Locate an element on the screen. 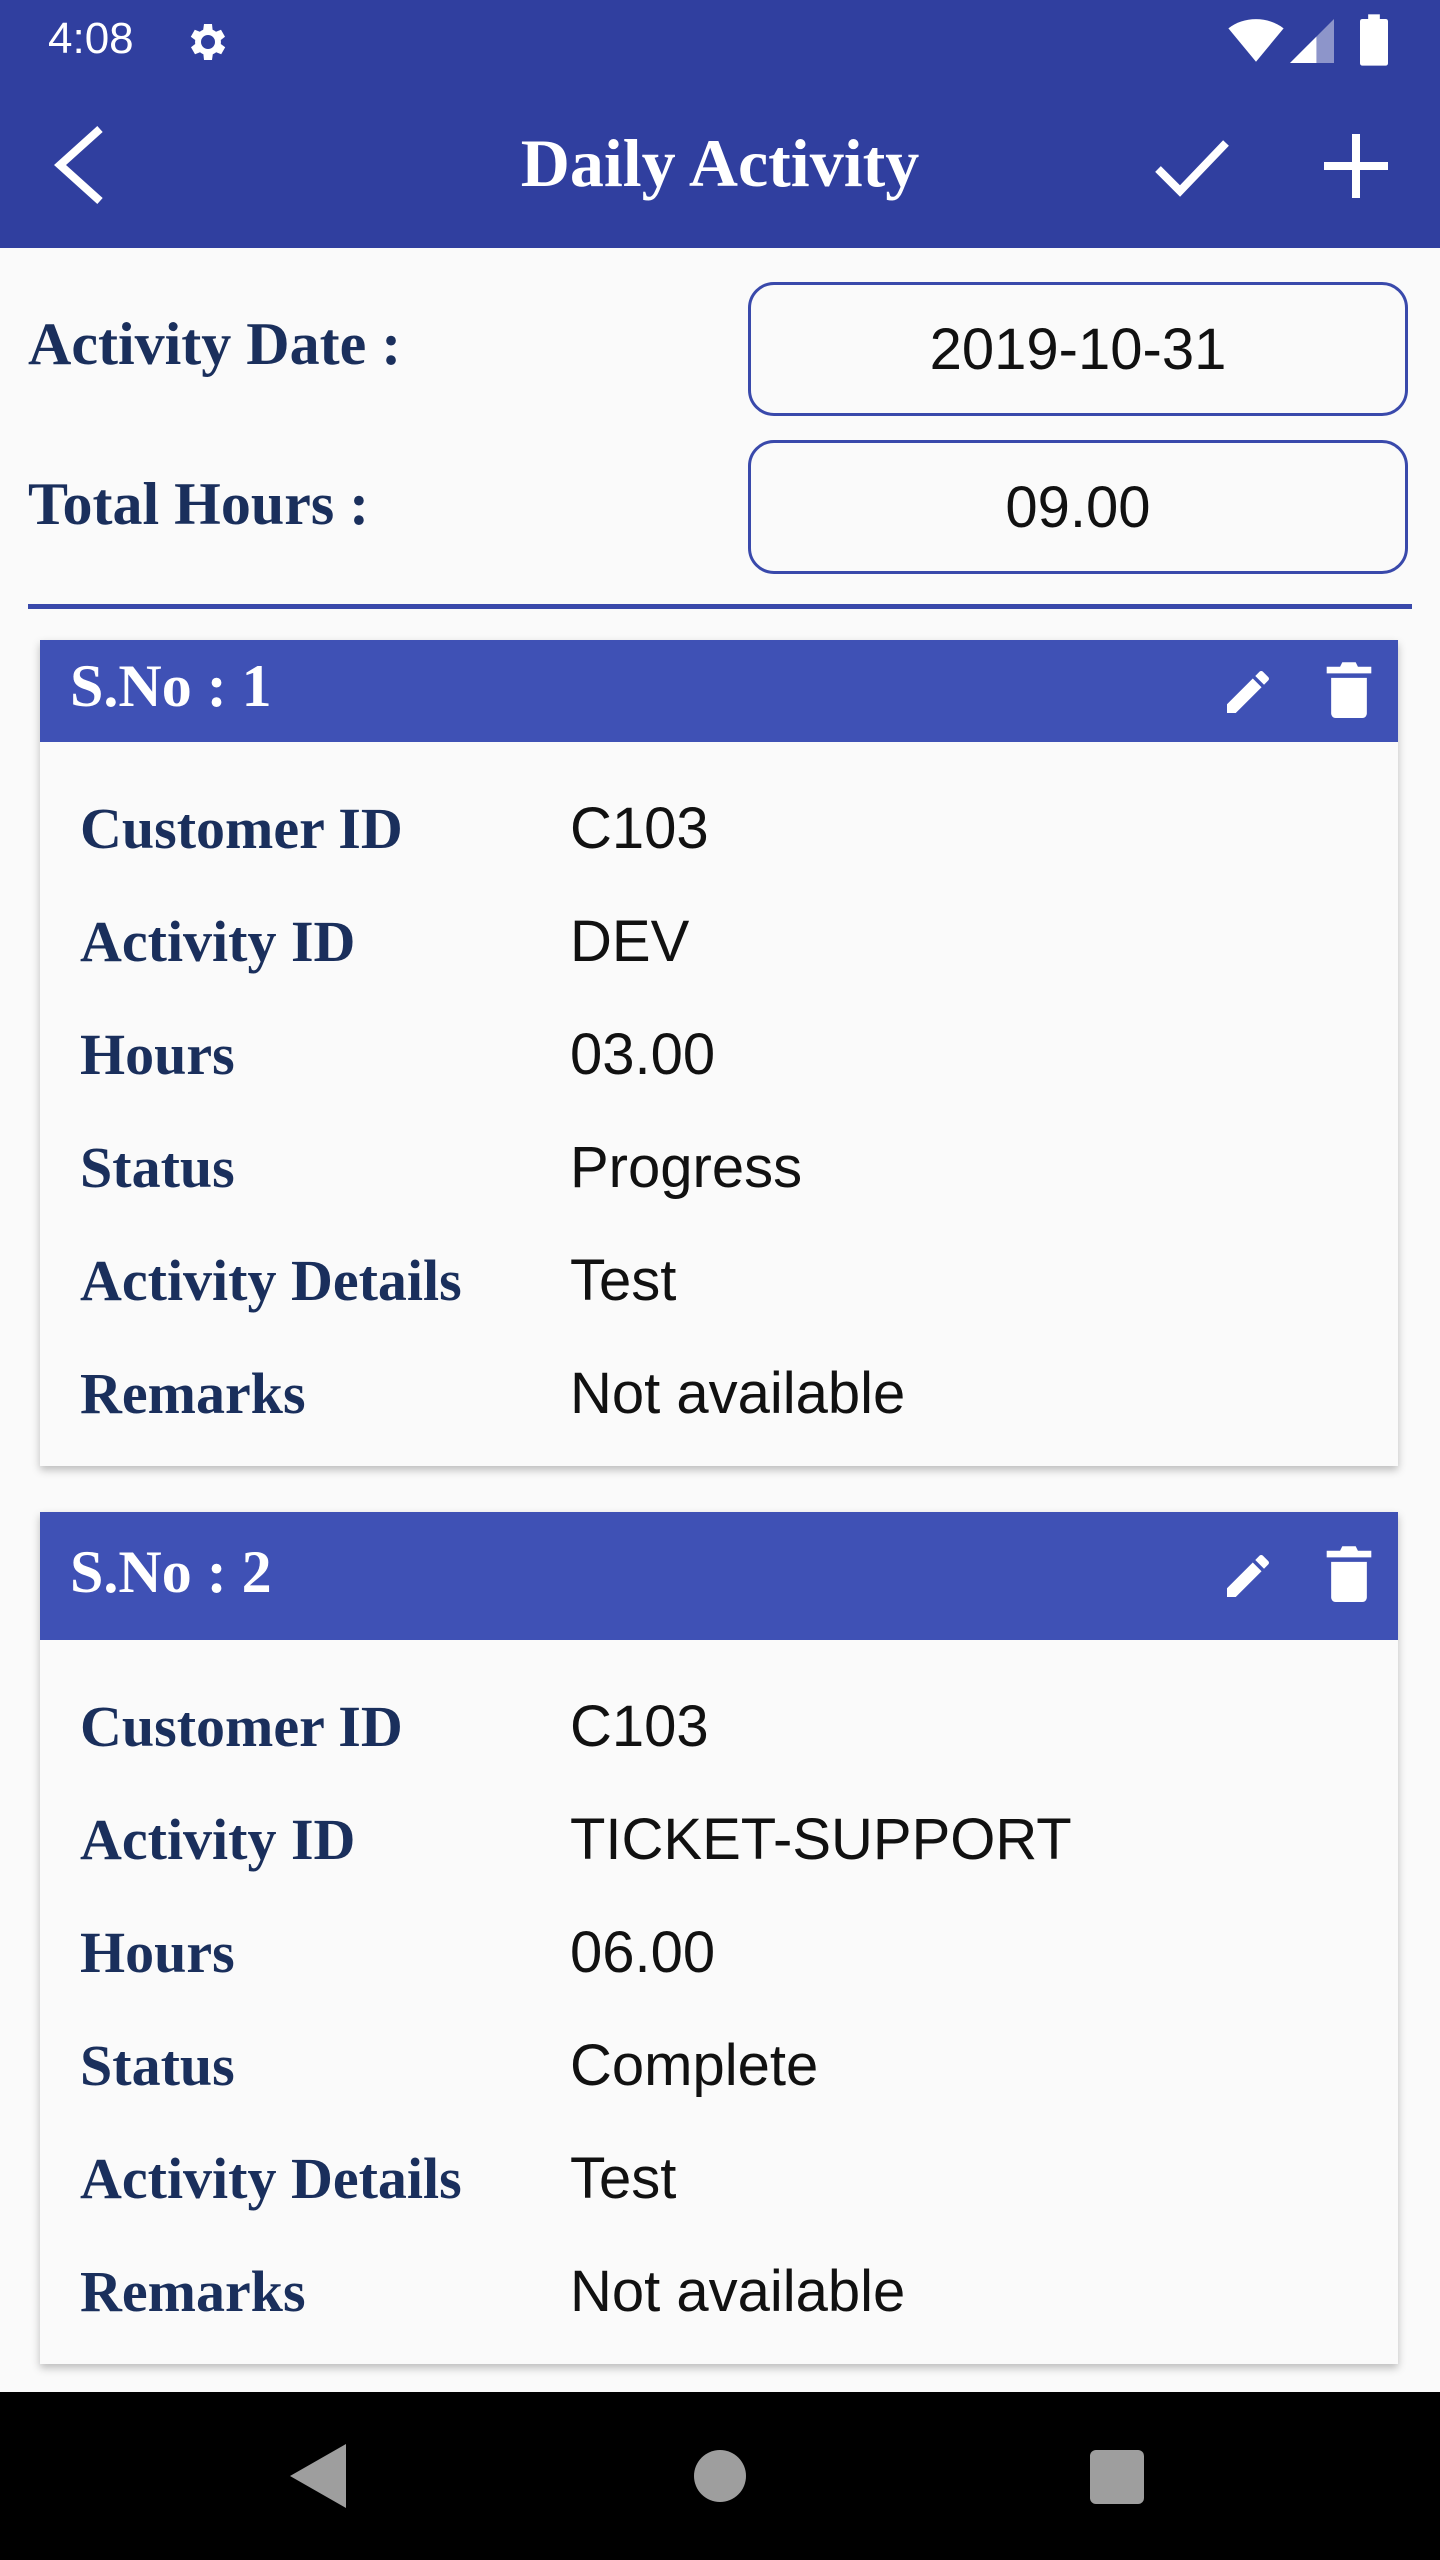 The width and height of the screenshot is (1440, 2560). table-row: Hours 03.00 is located at coordinates (719, 1054).